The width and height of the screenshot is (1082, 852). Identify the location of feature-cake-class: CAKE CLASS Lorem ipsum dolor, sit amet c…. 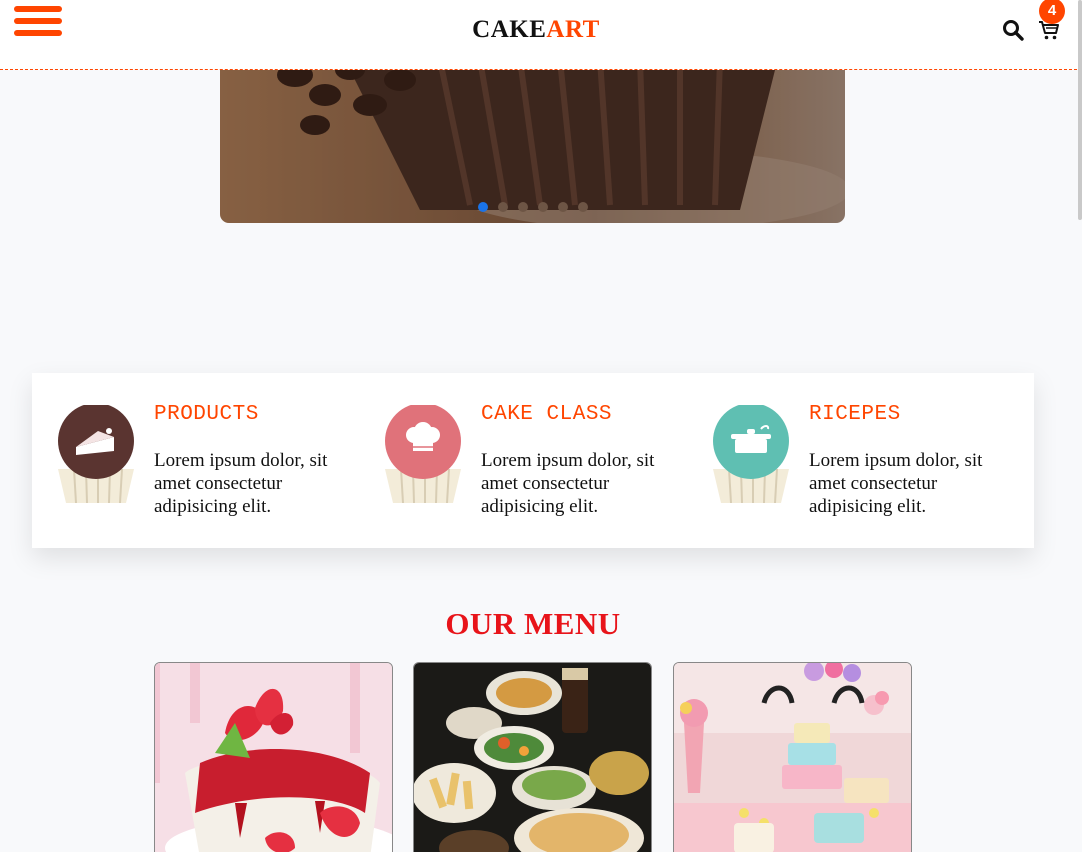
(519, 466).